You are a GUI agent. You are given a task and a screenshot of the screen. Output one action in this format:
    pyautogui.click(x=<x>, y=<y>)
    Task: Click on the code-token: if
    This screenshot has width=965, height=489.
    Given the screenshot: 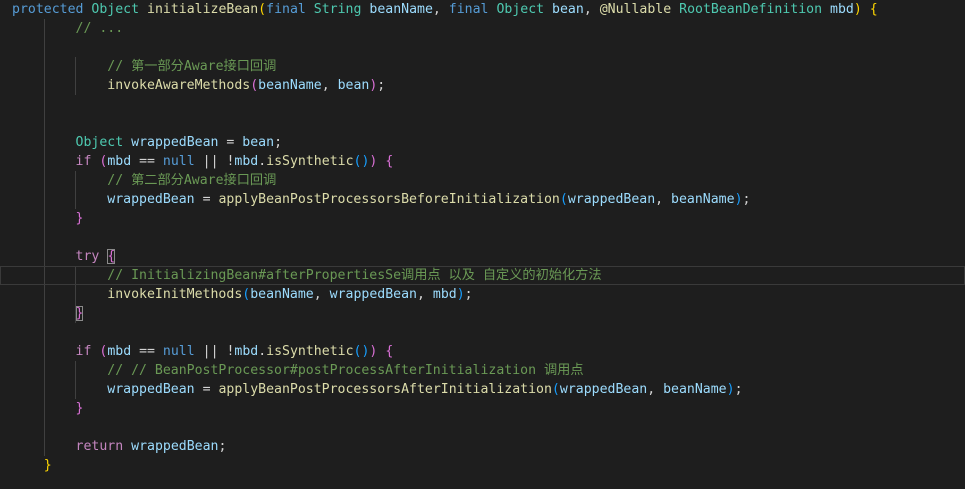 What is the action you would take?
    pyautogui.click(x=83, y=351)
    